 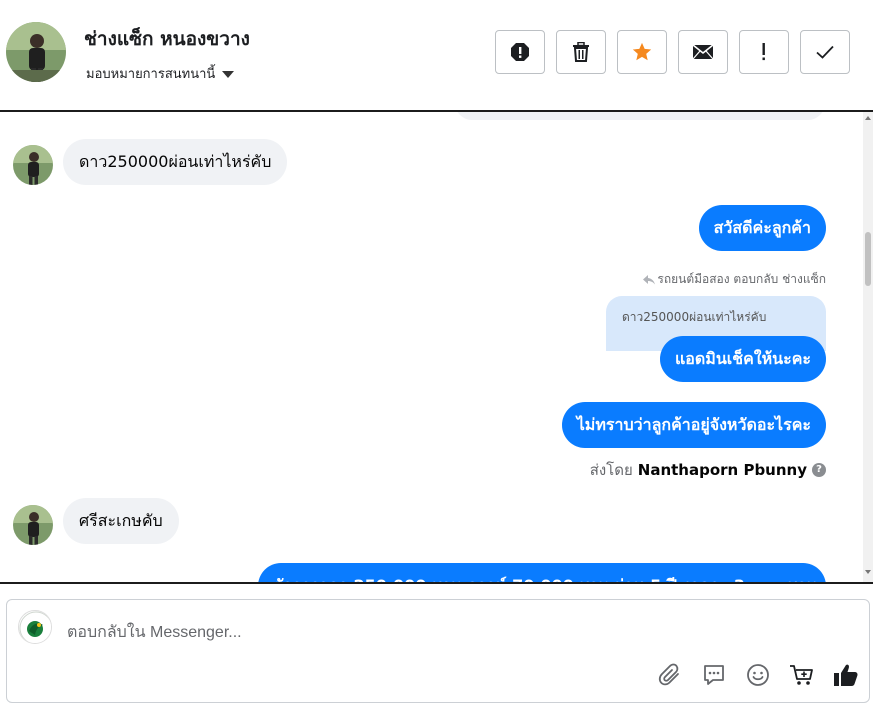 I want to click on star-icon, so click(x=642, y=51).